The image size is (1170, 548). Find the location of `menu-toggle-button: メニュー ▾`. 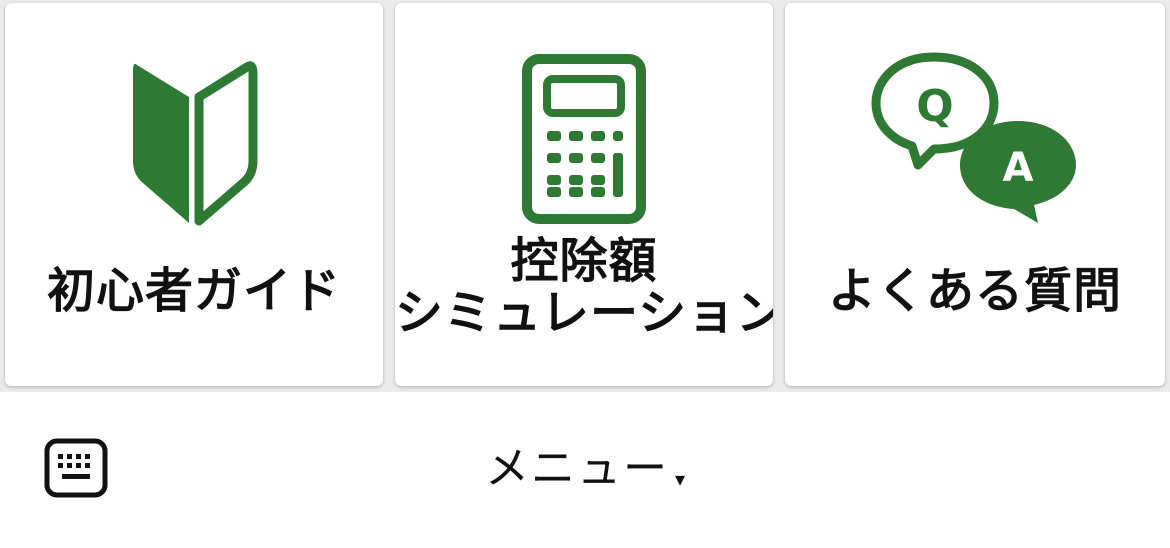

menu-toggle-button: メニュー ▾ is located at coordinates (585, 469).